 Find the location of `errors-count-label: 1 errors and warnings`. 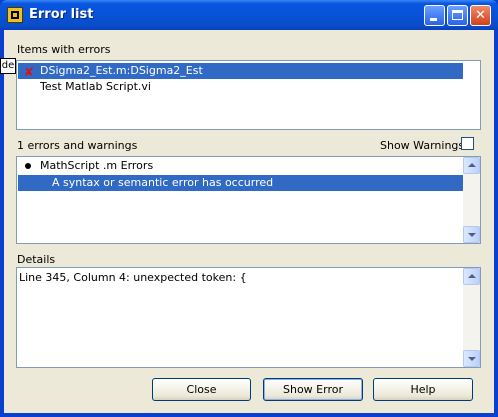

errors-count-label: 1 errors and warnings is located at coordinates (77, 145).